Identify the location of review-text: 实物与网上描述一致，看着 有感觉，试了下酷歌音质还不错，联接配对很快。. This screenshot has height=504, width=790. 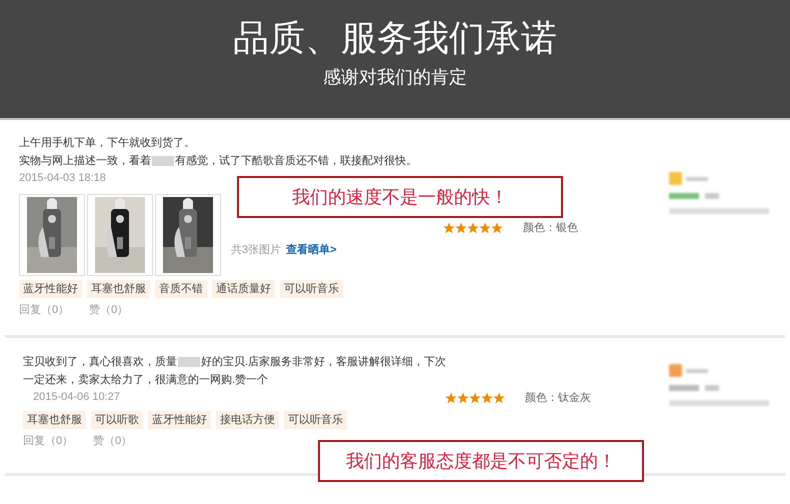
(218, 161).